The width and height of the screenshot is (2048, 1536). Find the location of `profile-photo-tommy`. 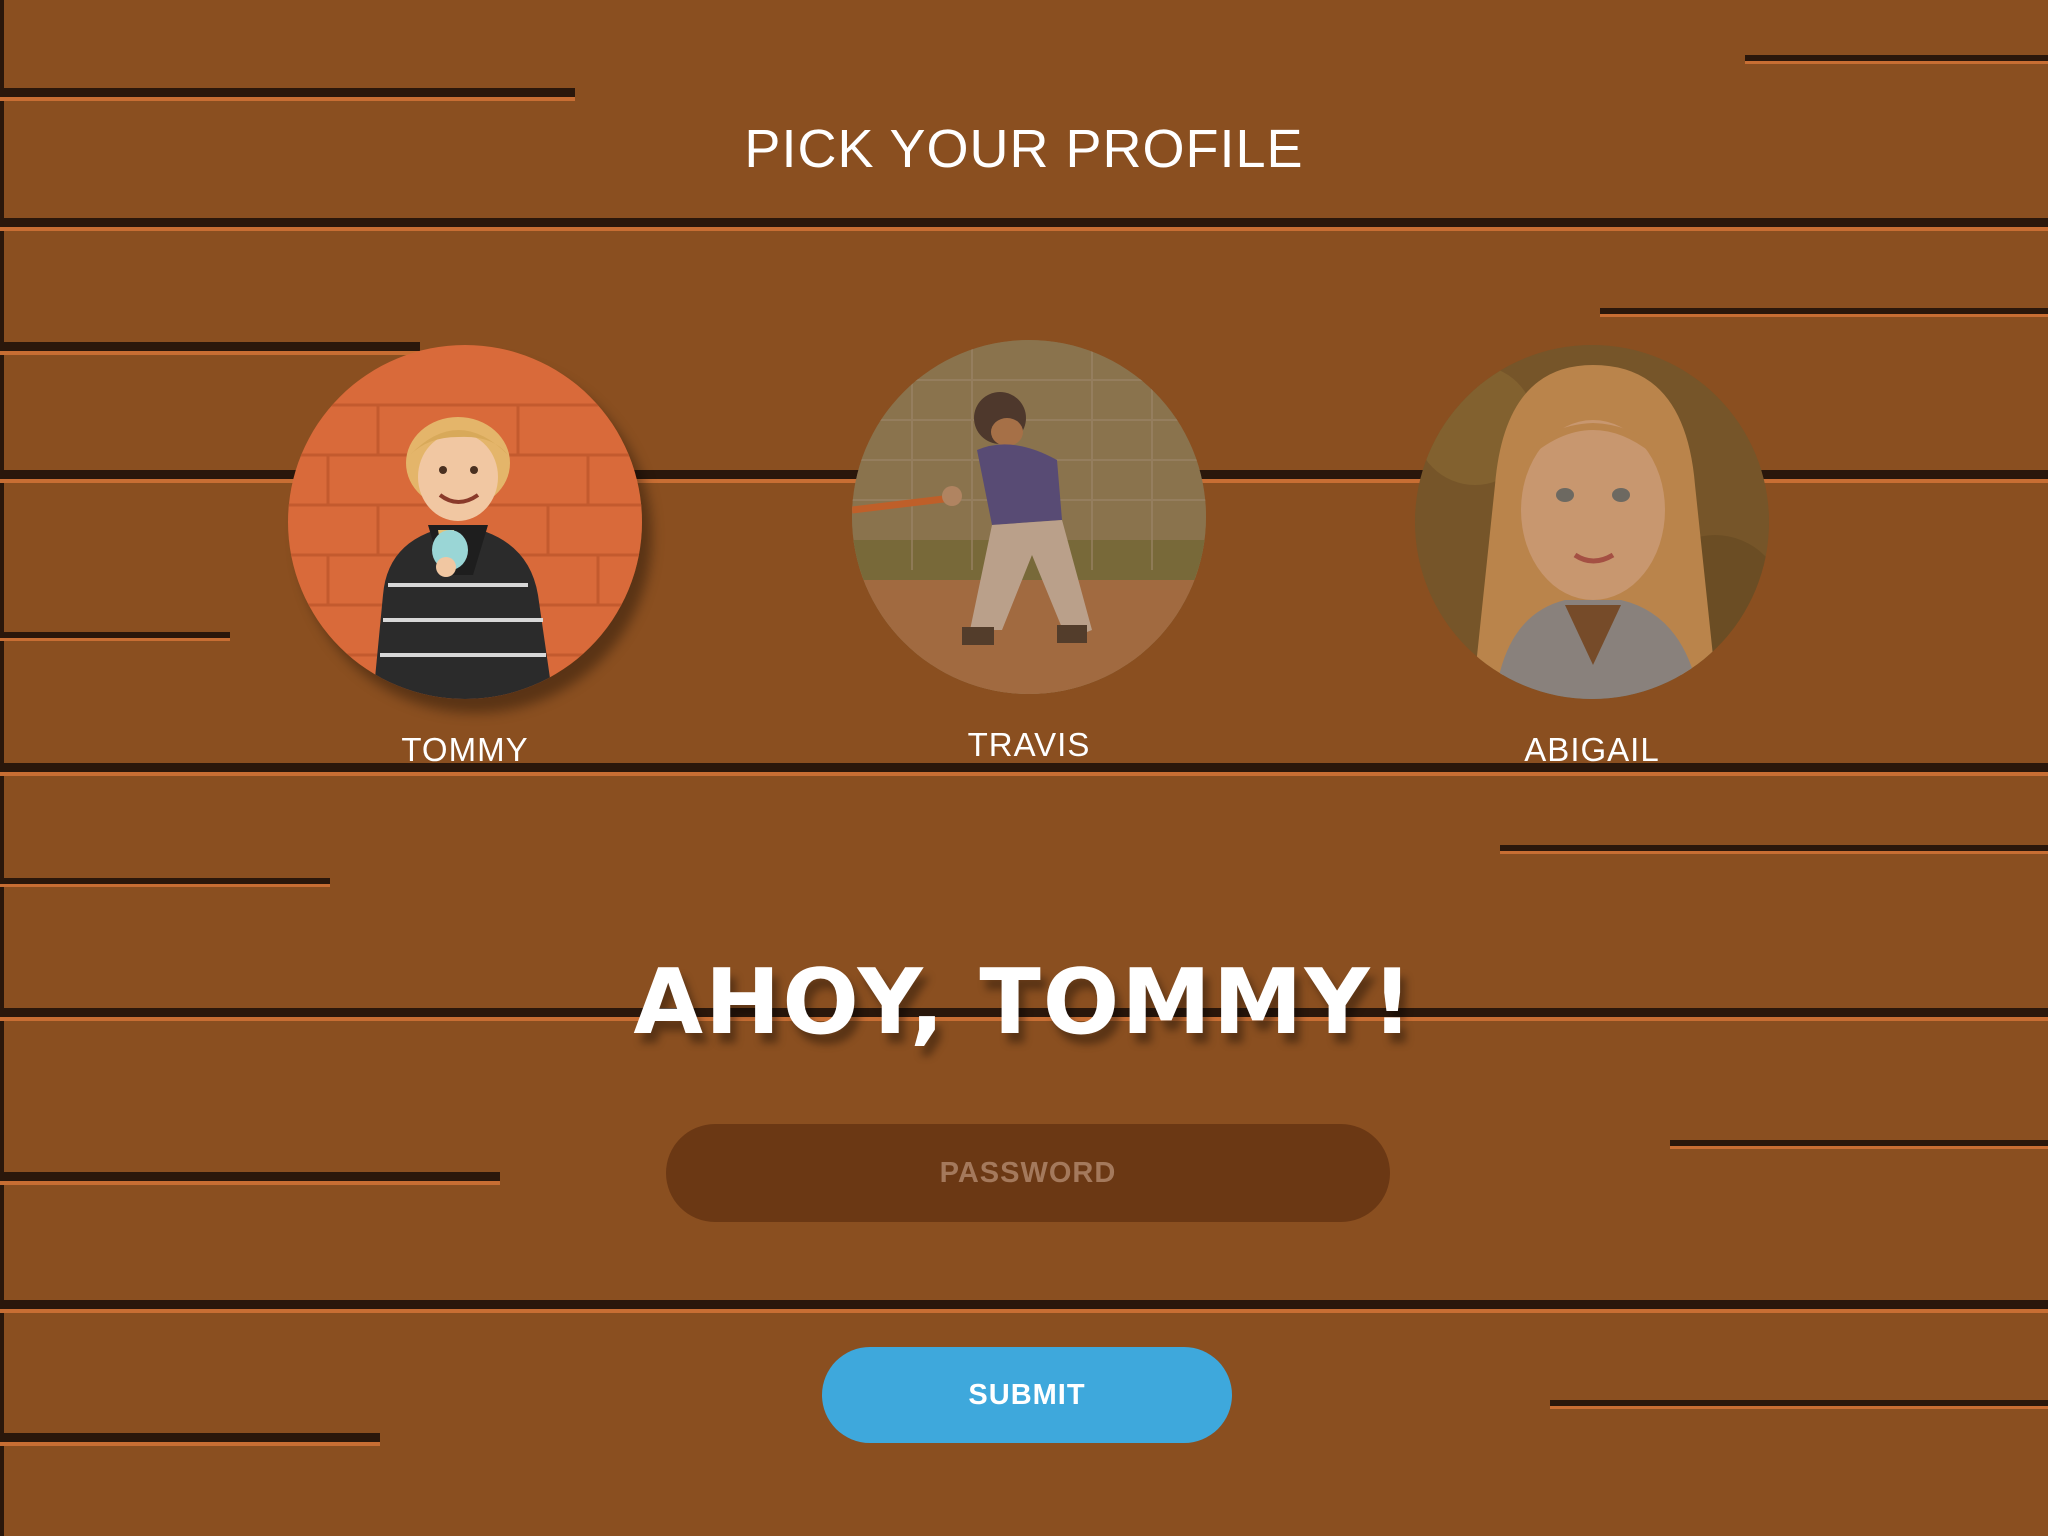

profile-photo-tommy is located at coordinates (465, 522).